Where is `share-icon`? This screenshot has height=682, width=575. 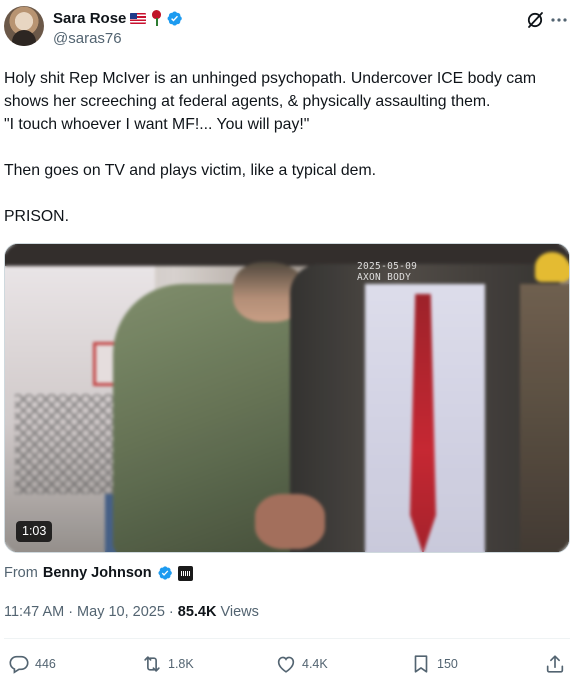
share-icon is located at coordinates (555, 664).